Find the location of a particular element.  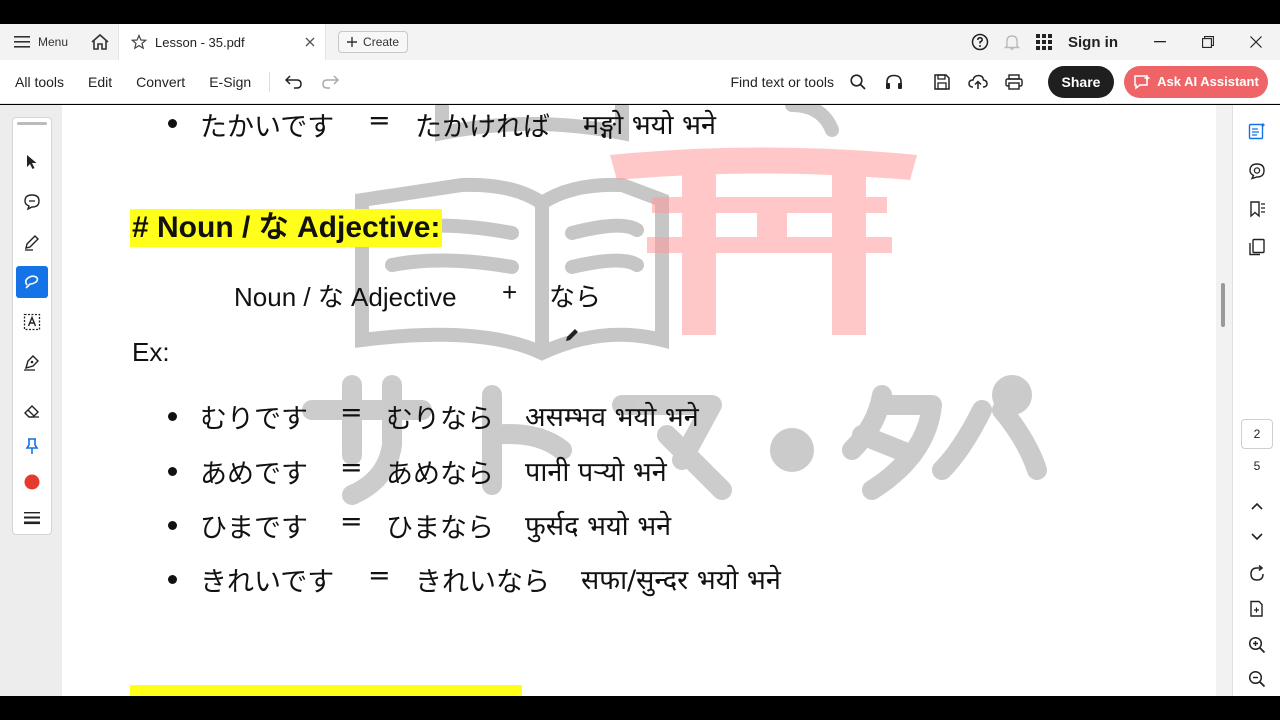

edit-button: Edit is located at coordinates (100, 82).